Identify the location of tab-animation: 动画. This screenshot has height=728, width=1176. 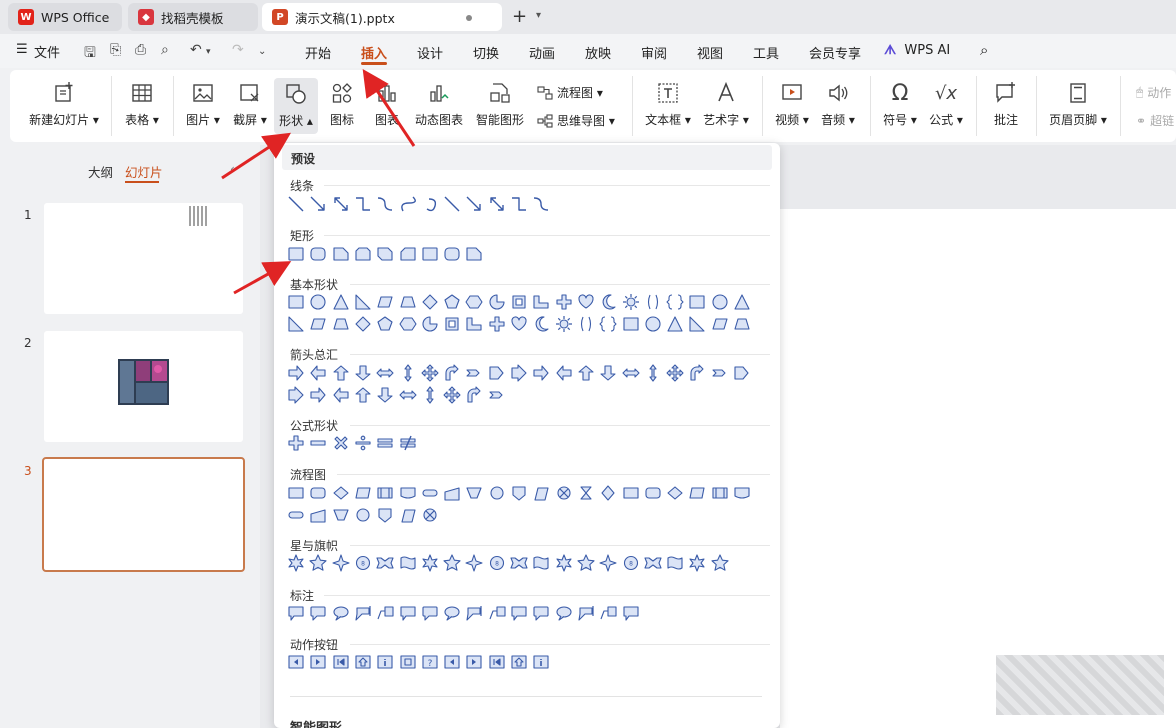
(542, 52).